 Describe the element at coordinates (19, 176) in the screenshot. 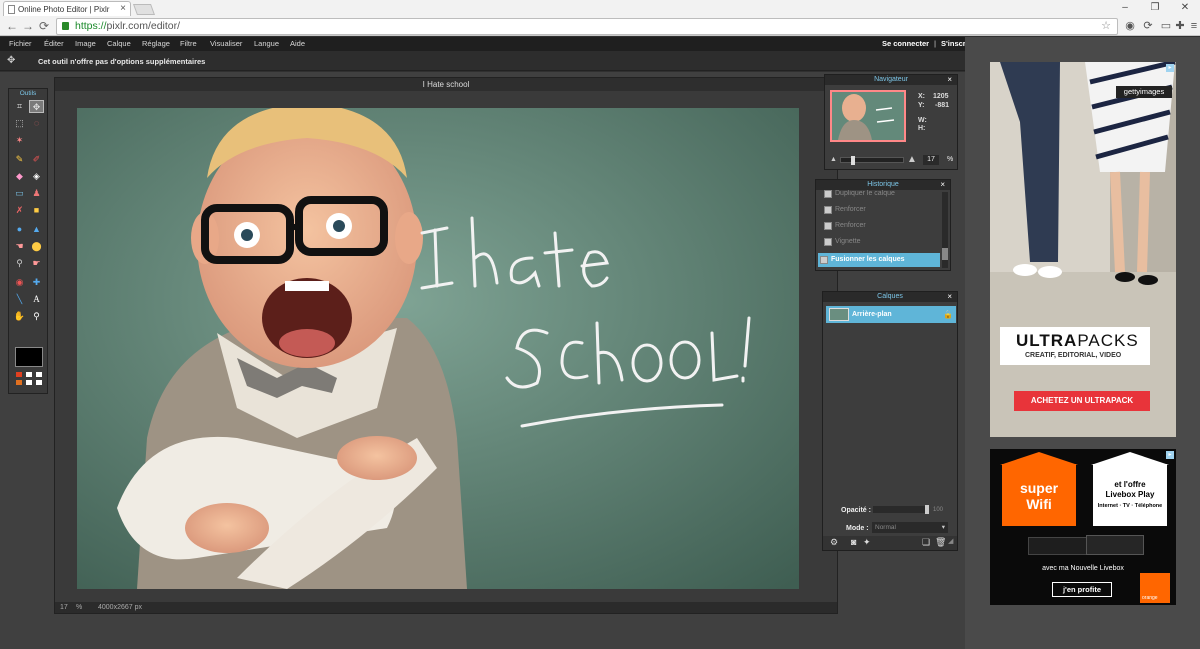

I see `eraser-tool-icon: ◆` at that location.